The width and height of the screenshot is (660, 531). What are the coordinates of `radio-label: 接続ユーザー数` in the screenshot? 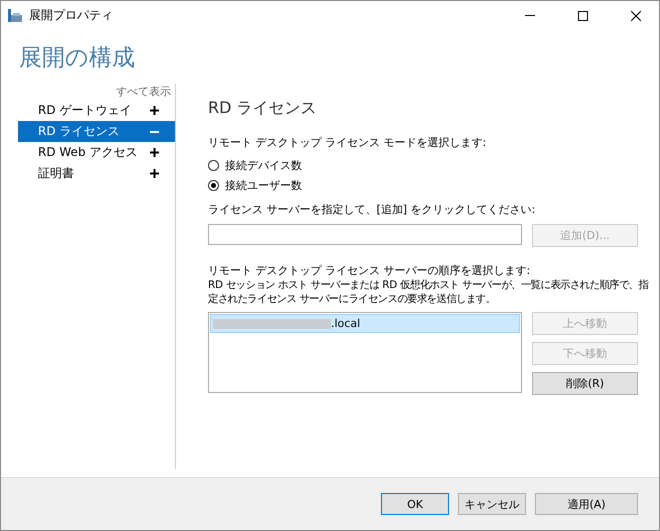 It's located at (263, 185).